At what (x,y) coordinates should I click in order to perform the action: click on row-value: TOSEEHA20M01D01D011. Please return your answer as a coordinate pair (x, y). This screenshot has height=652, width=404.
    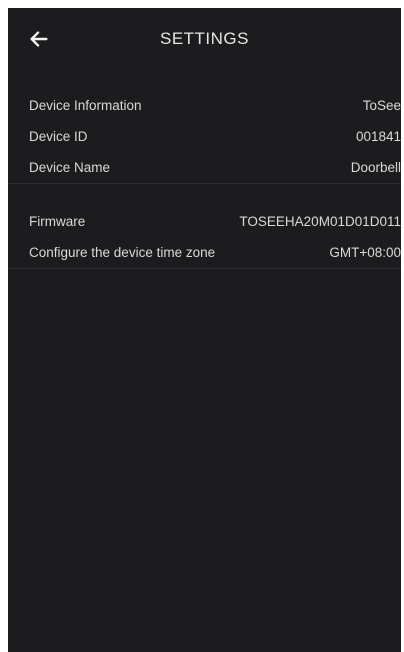
    Looking at the image, I should click on (320, 221).